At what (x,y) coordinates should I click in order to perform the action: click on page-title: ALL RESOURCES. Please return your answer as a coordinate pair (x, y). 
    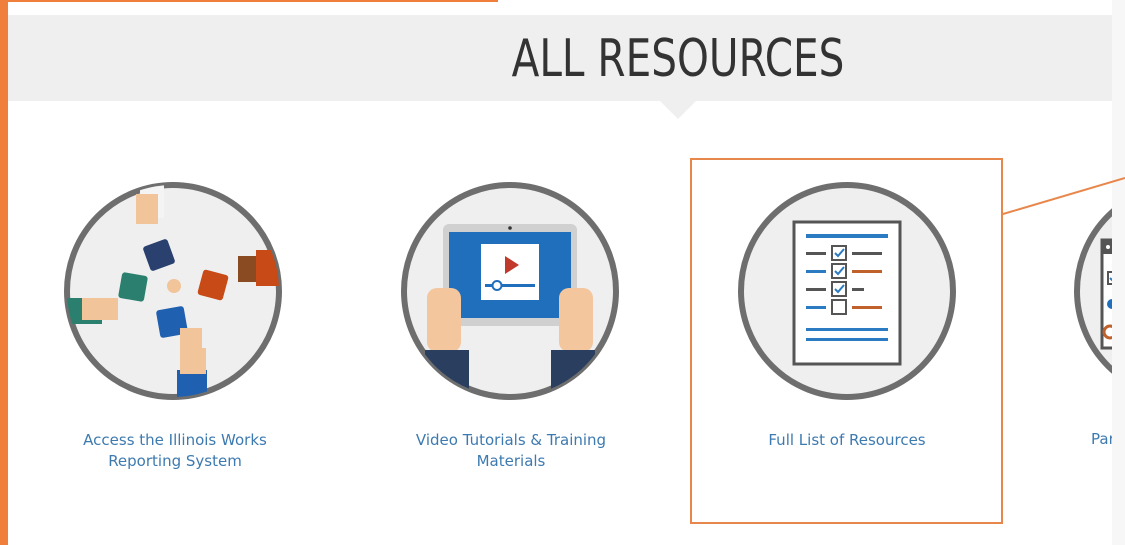
    Looking at the image, I should click on (678, 59).